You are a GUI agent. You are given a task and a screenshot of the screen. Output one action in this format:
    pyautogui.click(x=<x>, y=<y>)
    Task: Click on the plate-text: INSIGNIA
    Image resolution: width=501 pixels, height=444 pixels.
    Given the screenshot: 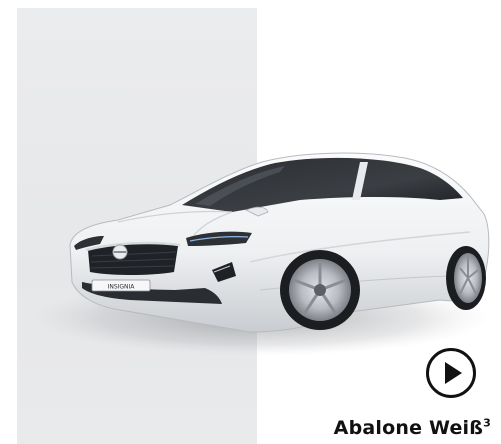 What is the action you would take?
    pyautogui.click(x=122, y=287)
    